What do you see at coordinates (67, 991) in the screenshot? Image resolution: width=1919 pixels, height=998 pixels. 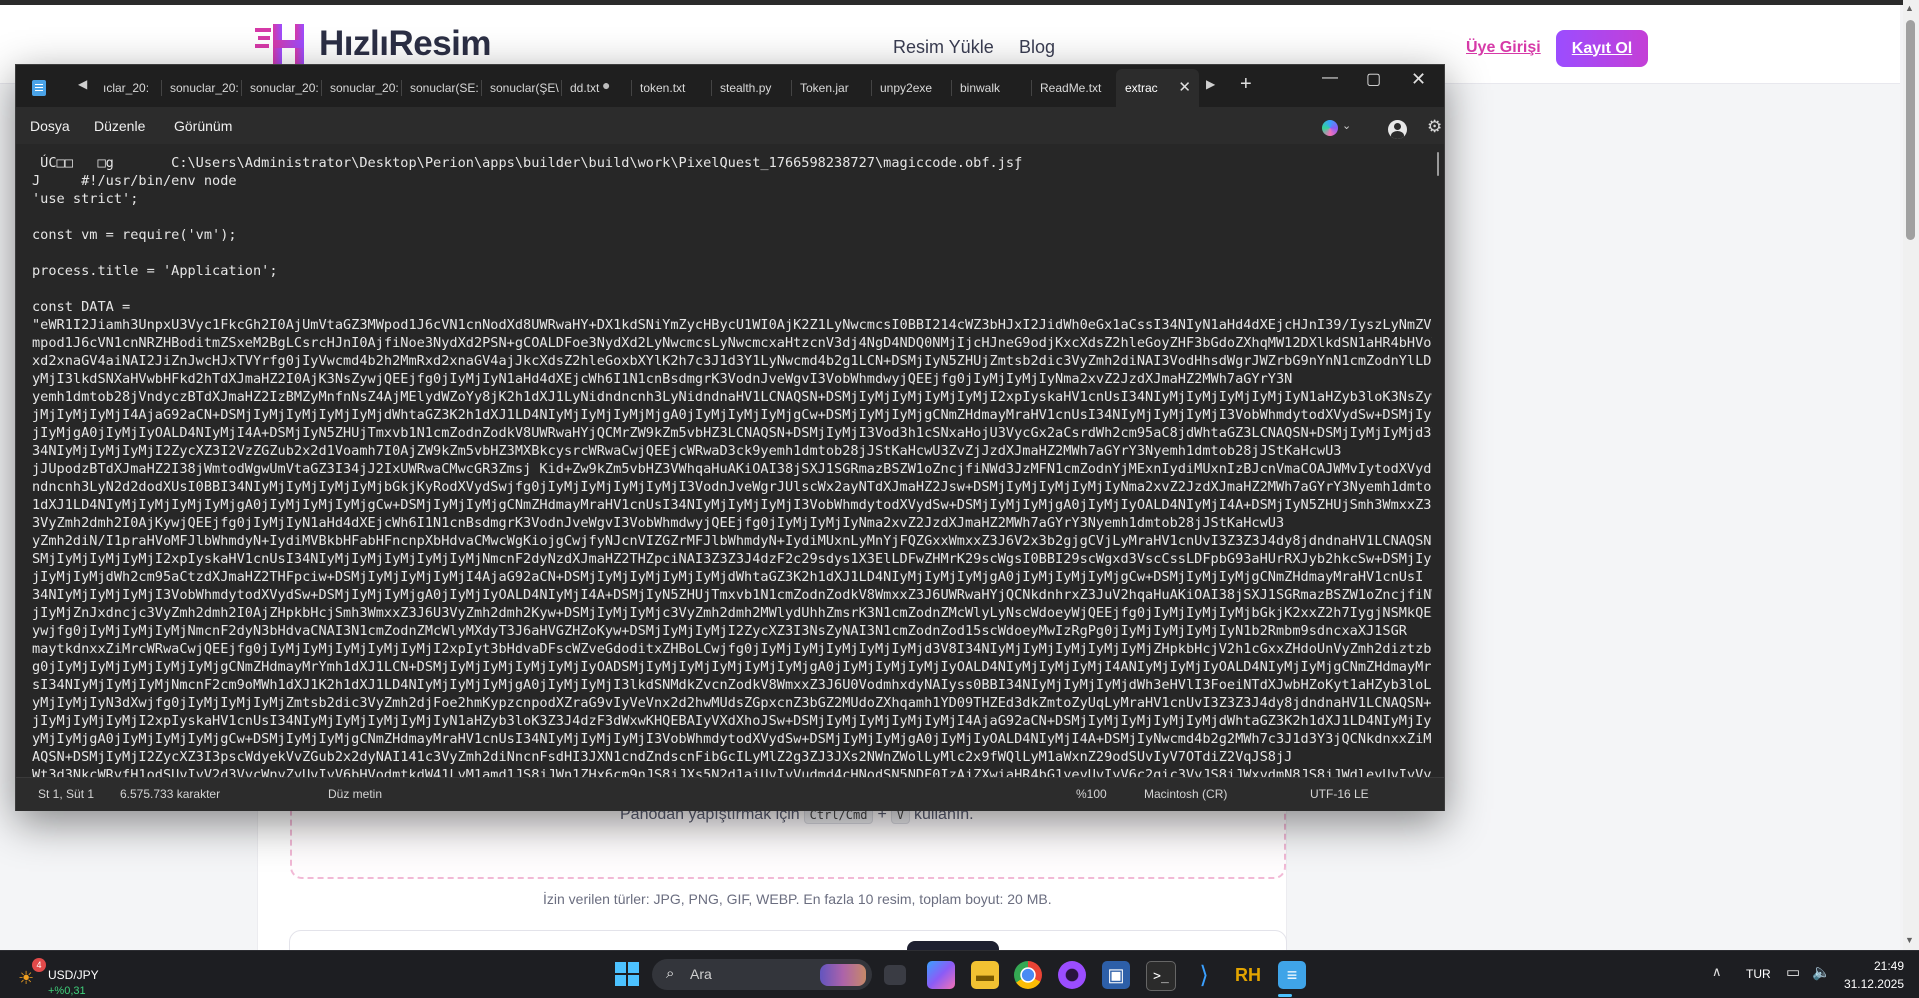 I see `widget-value: +%0,31` at bounding box center [67, 991].